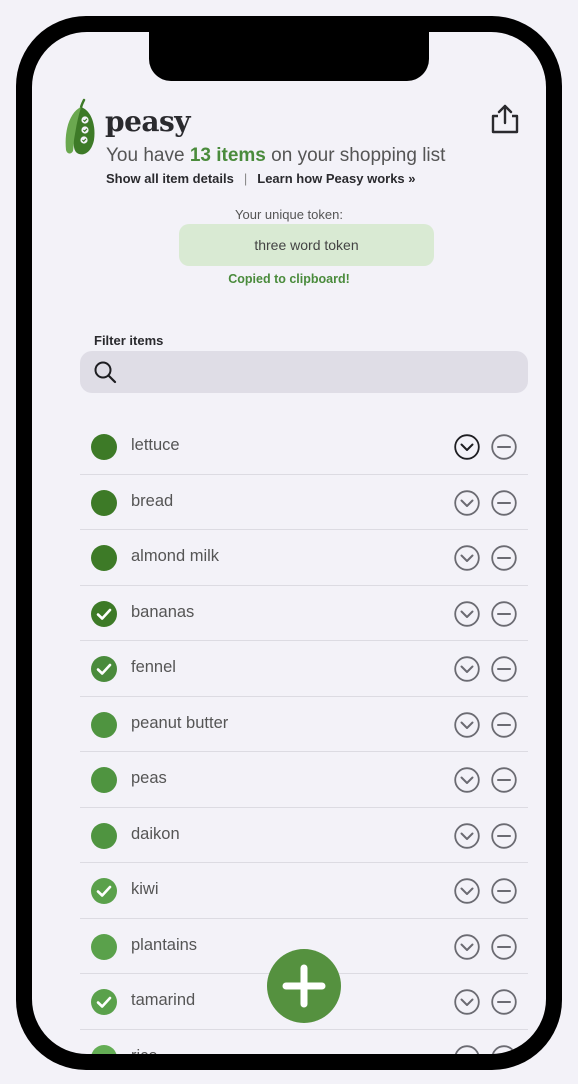 The height and width of the screenshot is (1084, 578). I want to click on item-count: 13 items, so click(227, 155).